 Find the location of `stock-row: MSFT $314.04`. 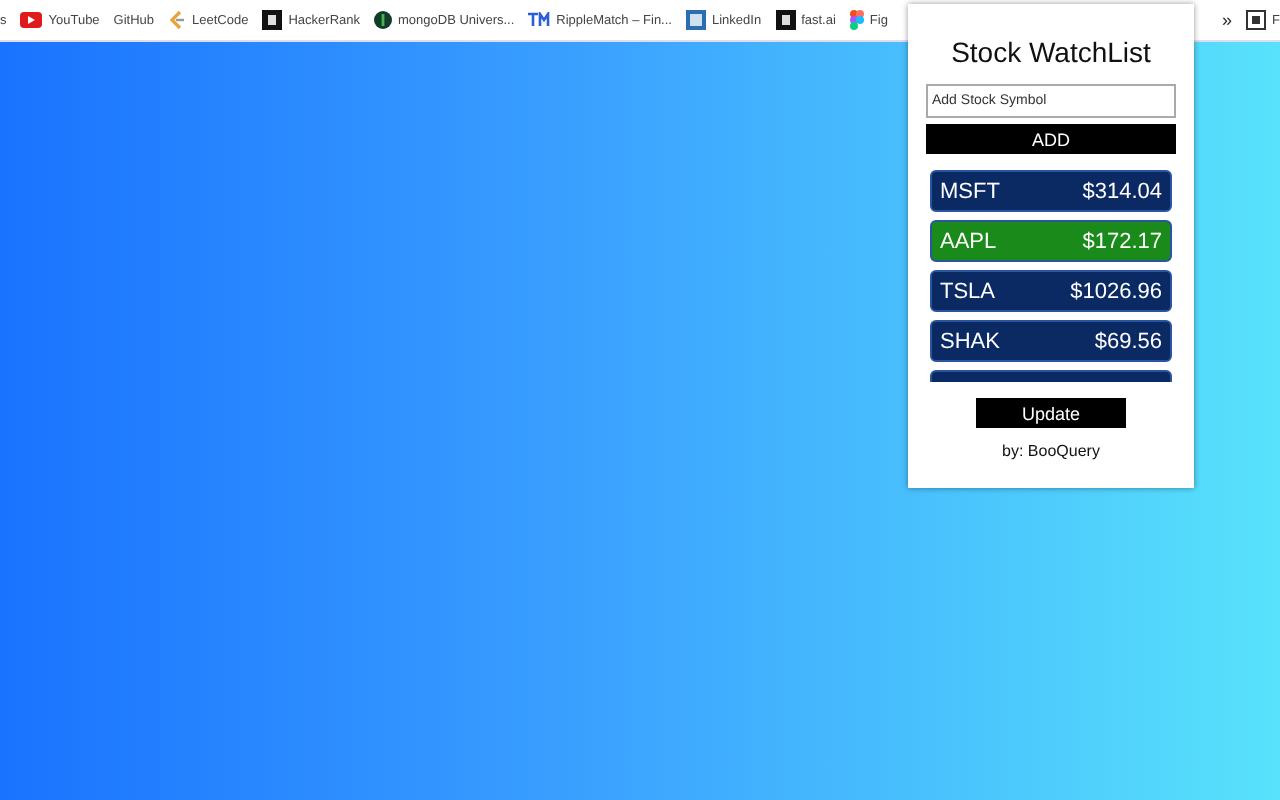

stock-row: MSFT $314.04 is located at coordinates (1051, 191).